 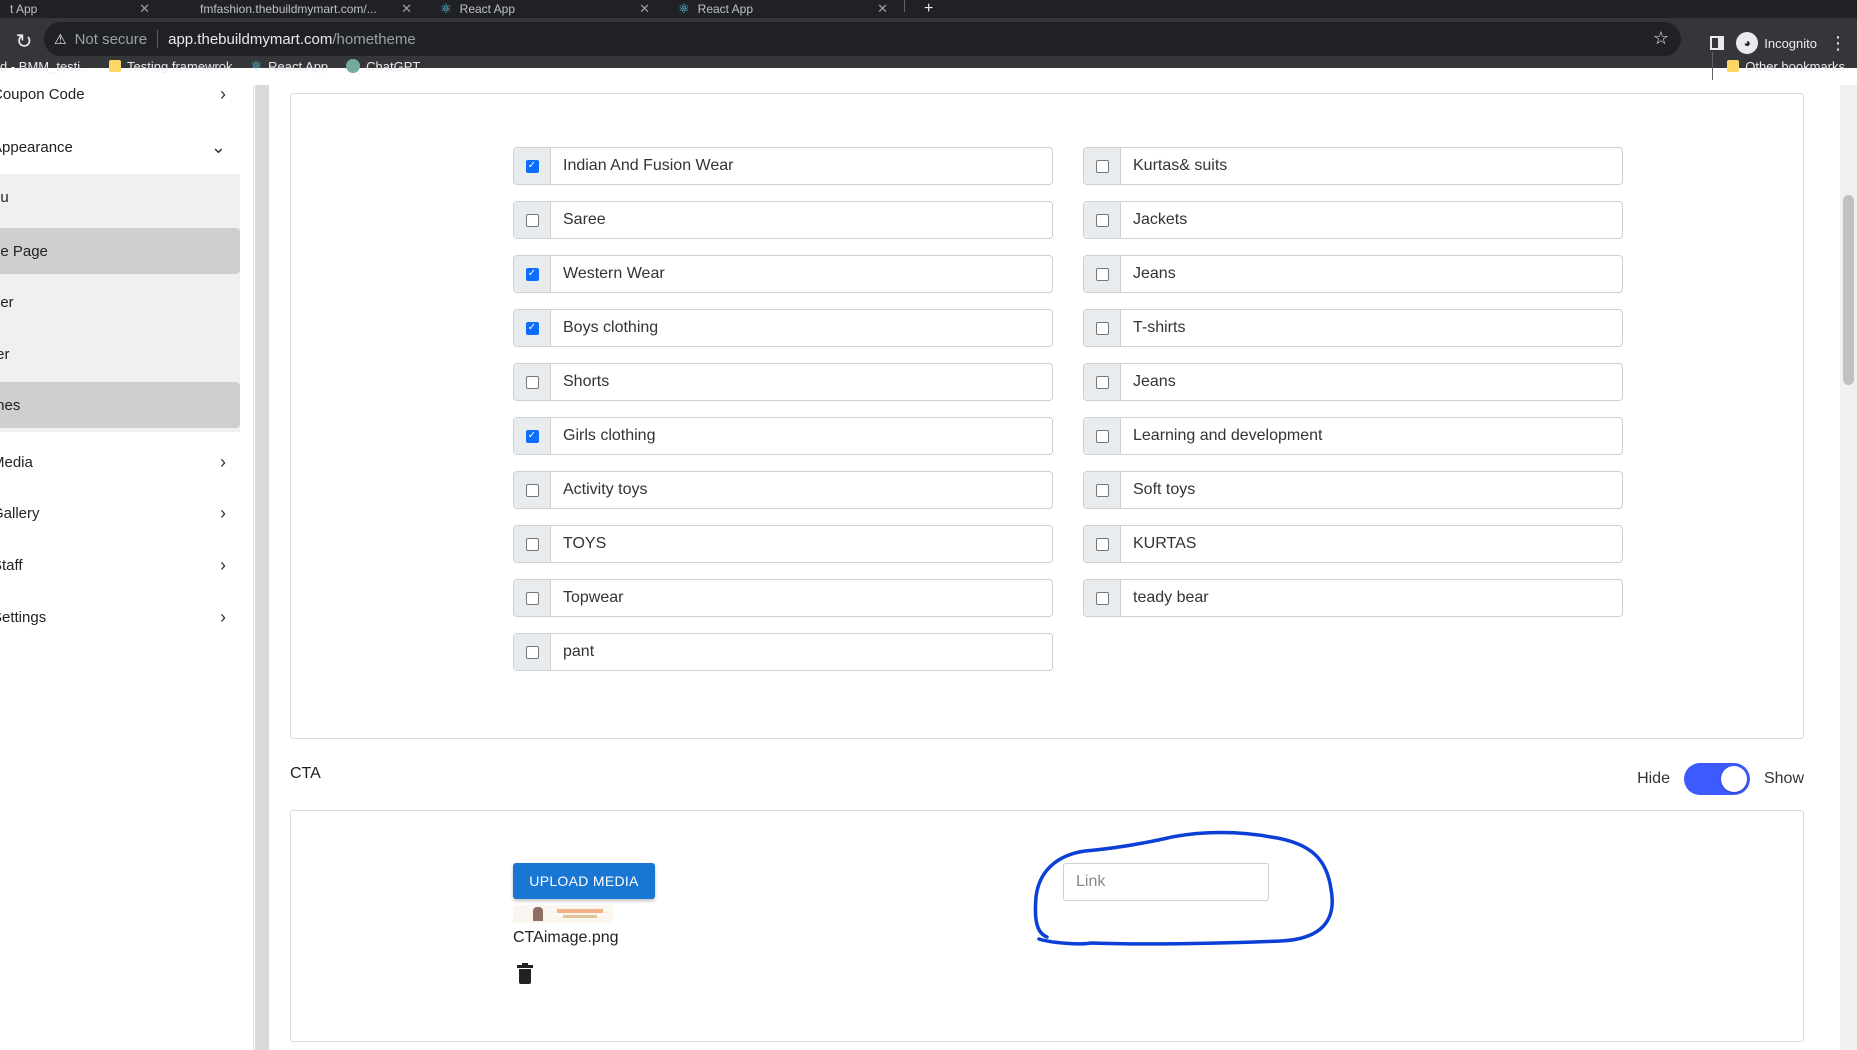 I want to click on upload-media-button: UPLOAD MEDIA, so click(x=584, y=881).